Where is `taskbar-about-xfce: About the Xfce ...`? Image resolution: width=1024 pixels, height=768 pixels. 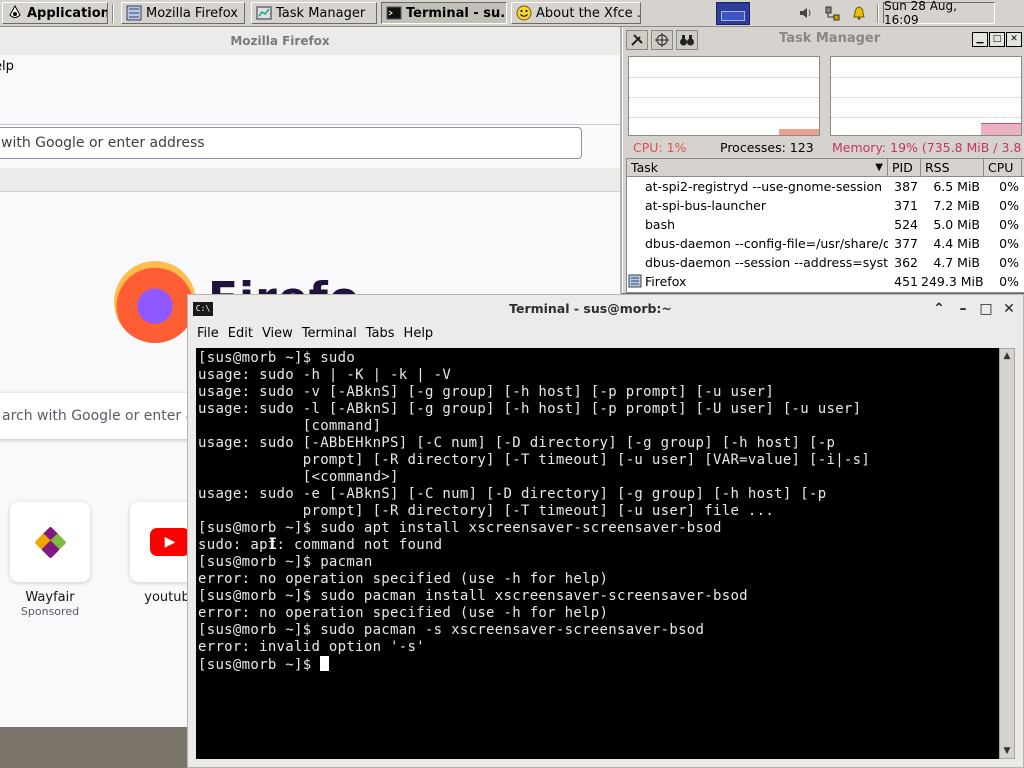 taskbar-about-xfce: About the Xfce ... is located at coordinates (576, 13).